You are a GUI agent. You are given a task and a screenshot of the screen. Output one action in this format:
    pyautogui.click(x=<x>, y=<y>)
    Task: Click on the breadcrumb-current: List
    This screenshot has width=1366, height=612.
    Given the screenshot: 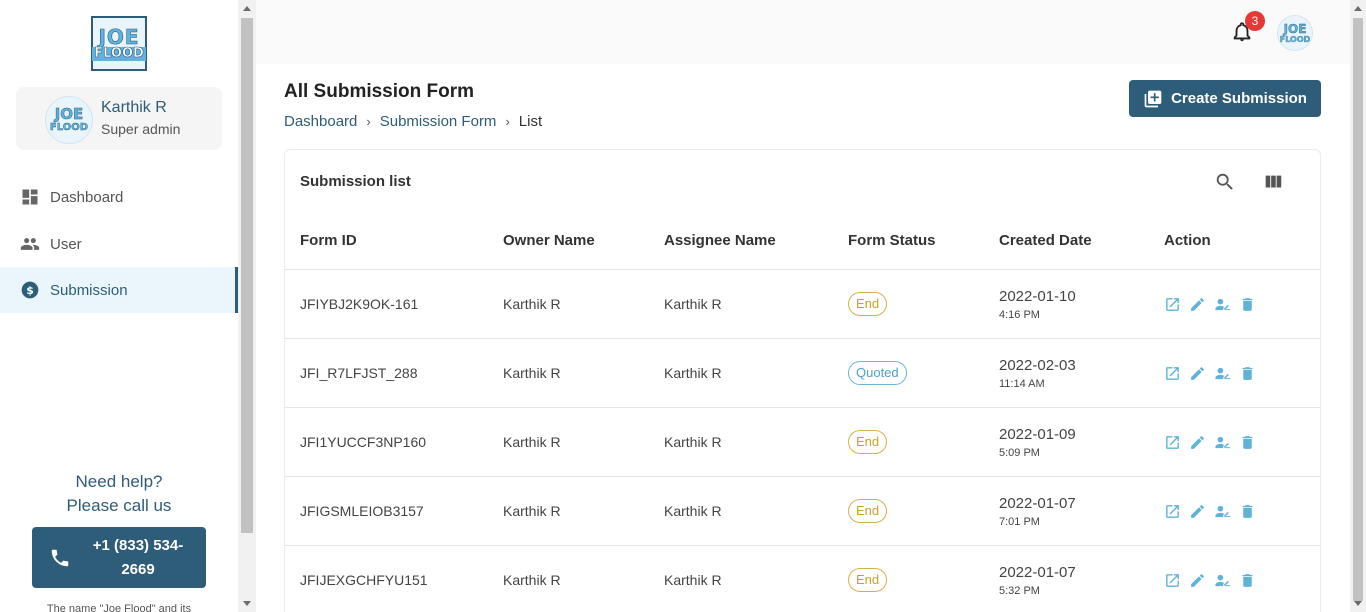 What is the action you would take?
    pyautogui.click(x=530, y=121)
    